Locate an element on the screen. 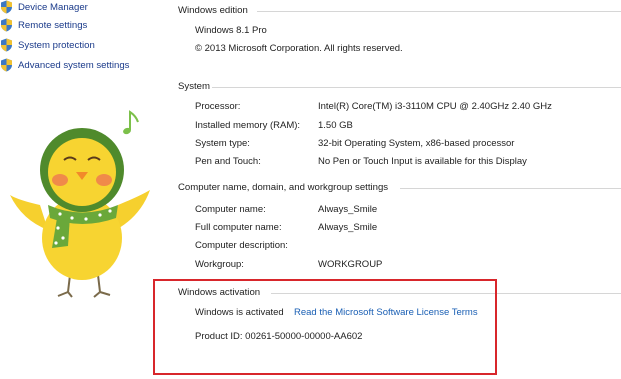 This screenshot has height=379, width=621. full-computer-name-label: Full computer name: is located at coordinates (238, 227).